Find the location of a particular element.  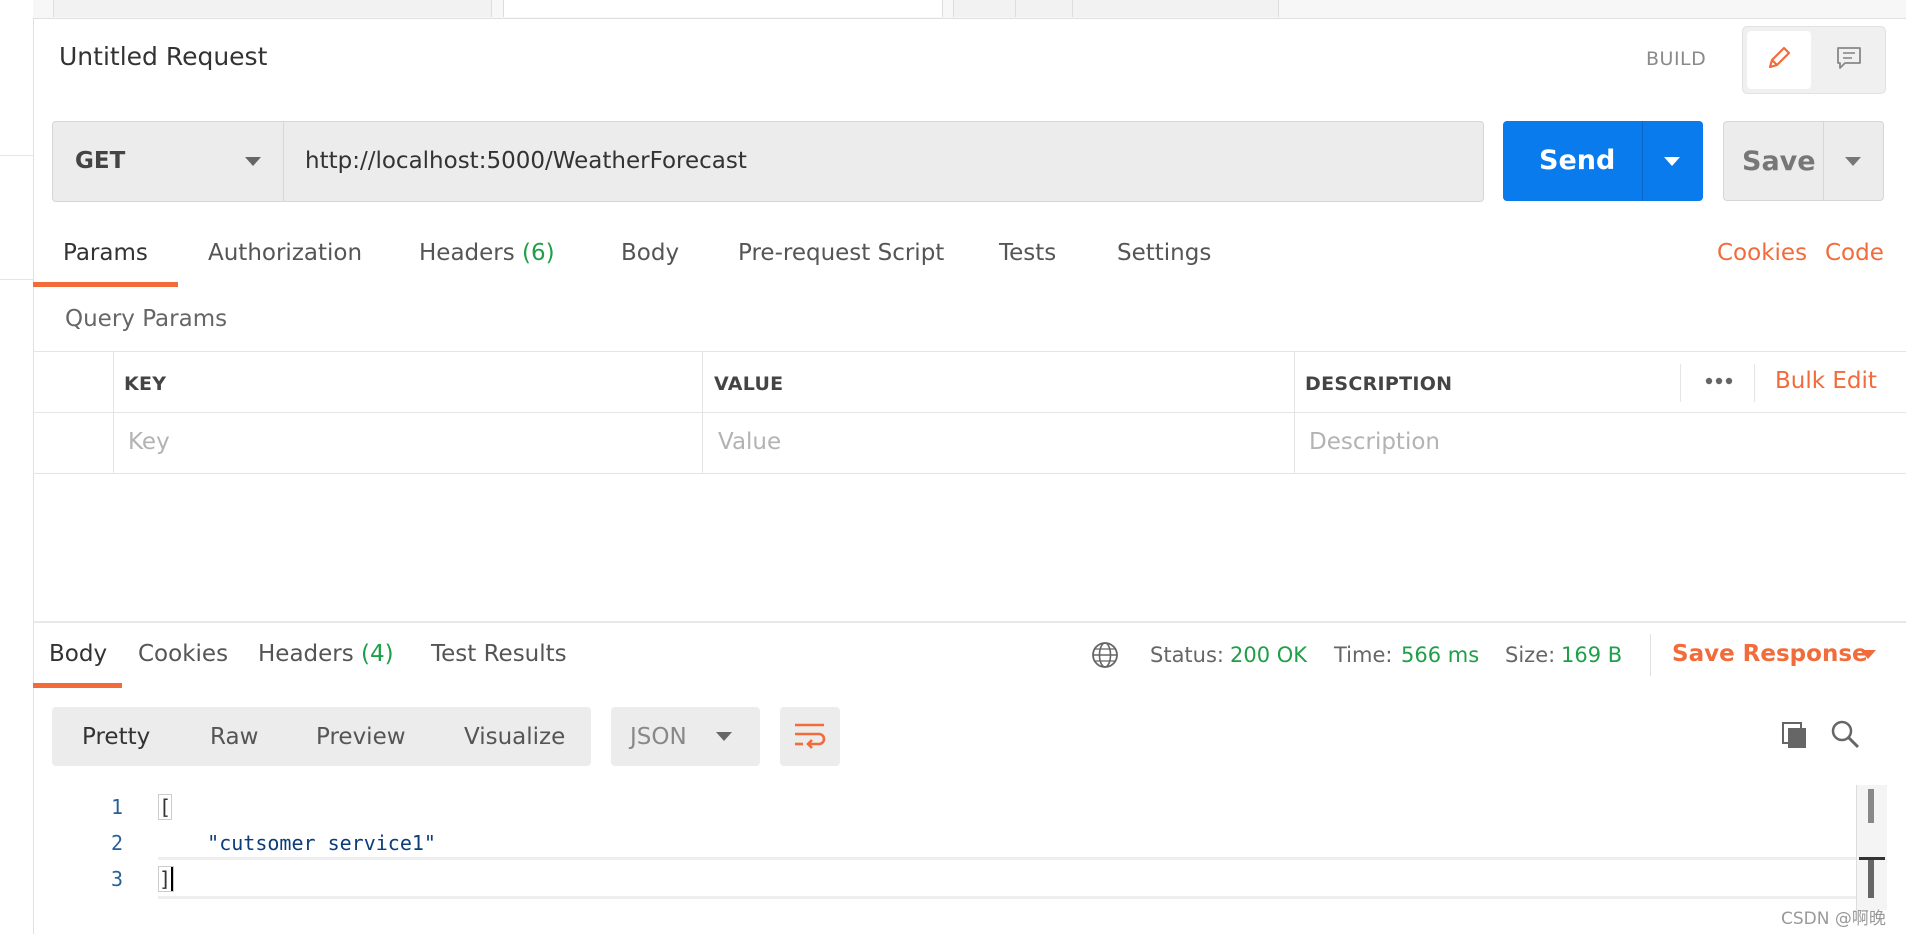

code-line: [ is located at coordinates (165, 807).